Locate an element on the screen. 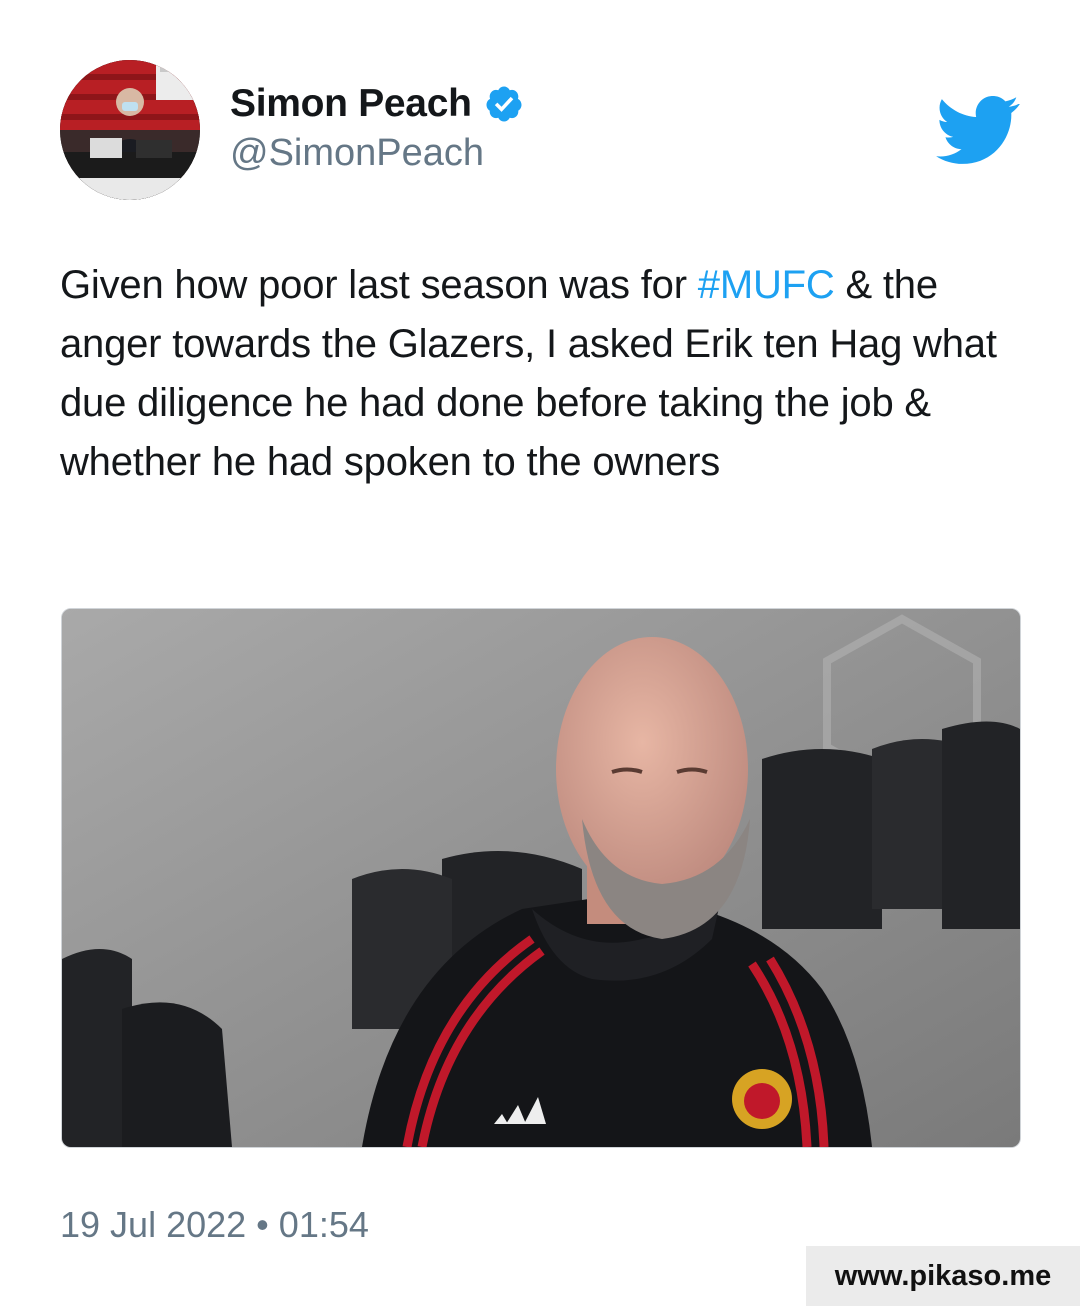  pikaso-watermark: www.pikaso.me is located at coordinates (943, 1276).